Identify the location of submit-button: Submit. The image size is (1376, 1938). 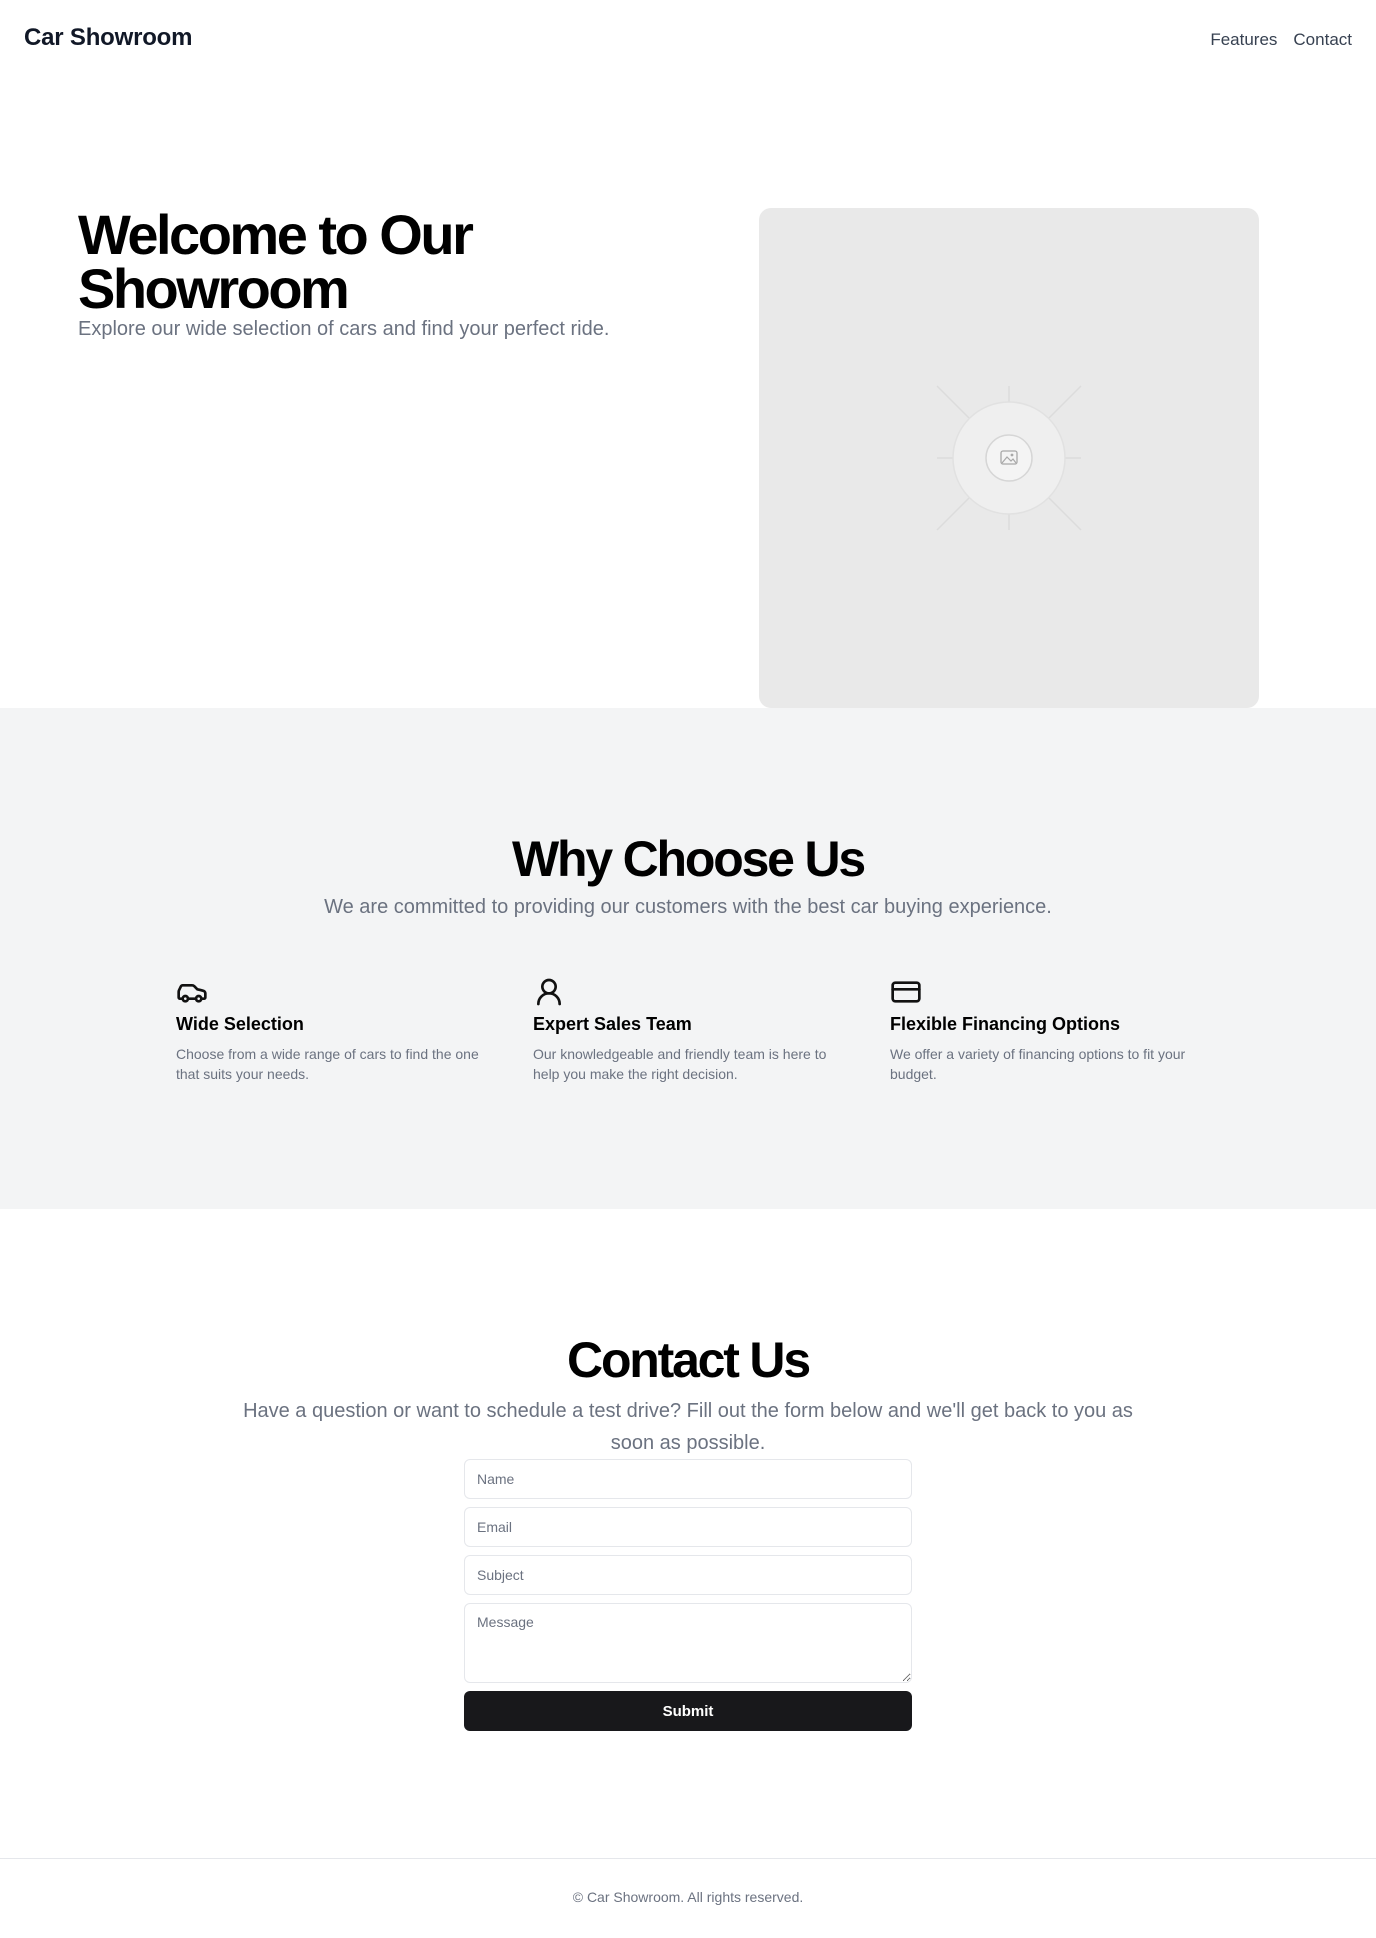
(688, 1711).